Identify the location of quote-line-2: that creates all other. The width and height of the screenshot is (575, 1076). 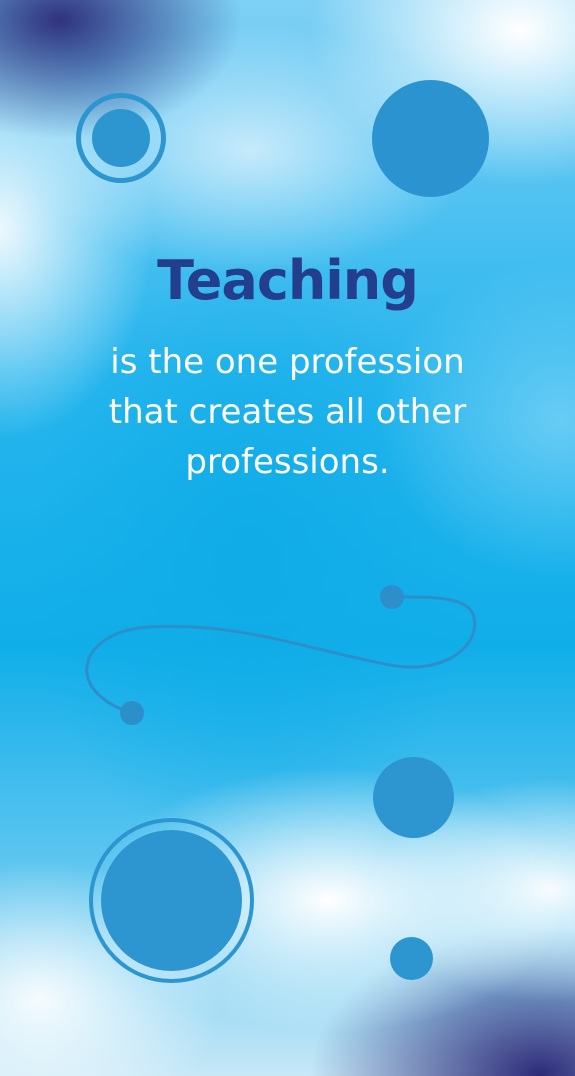
(287, 412).